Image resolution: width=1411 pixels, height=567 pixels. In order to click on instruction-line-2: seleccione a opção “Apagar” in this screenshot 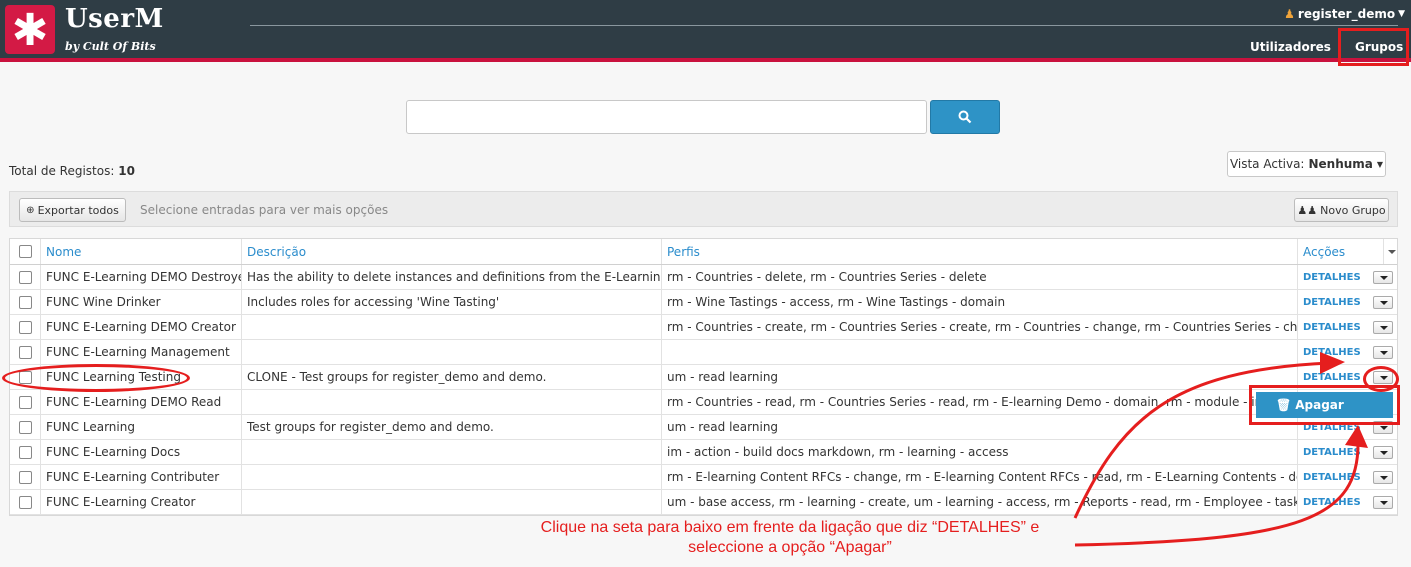, I will do `click(790, 547)`.